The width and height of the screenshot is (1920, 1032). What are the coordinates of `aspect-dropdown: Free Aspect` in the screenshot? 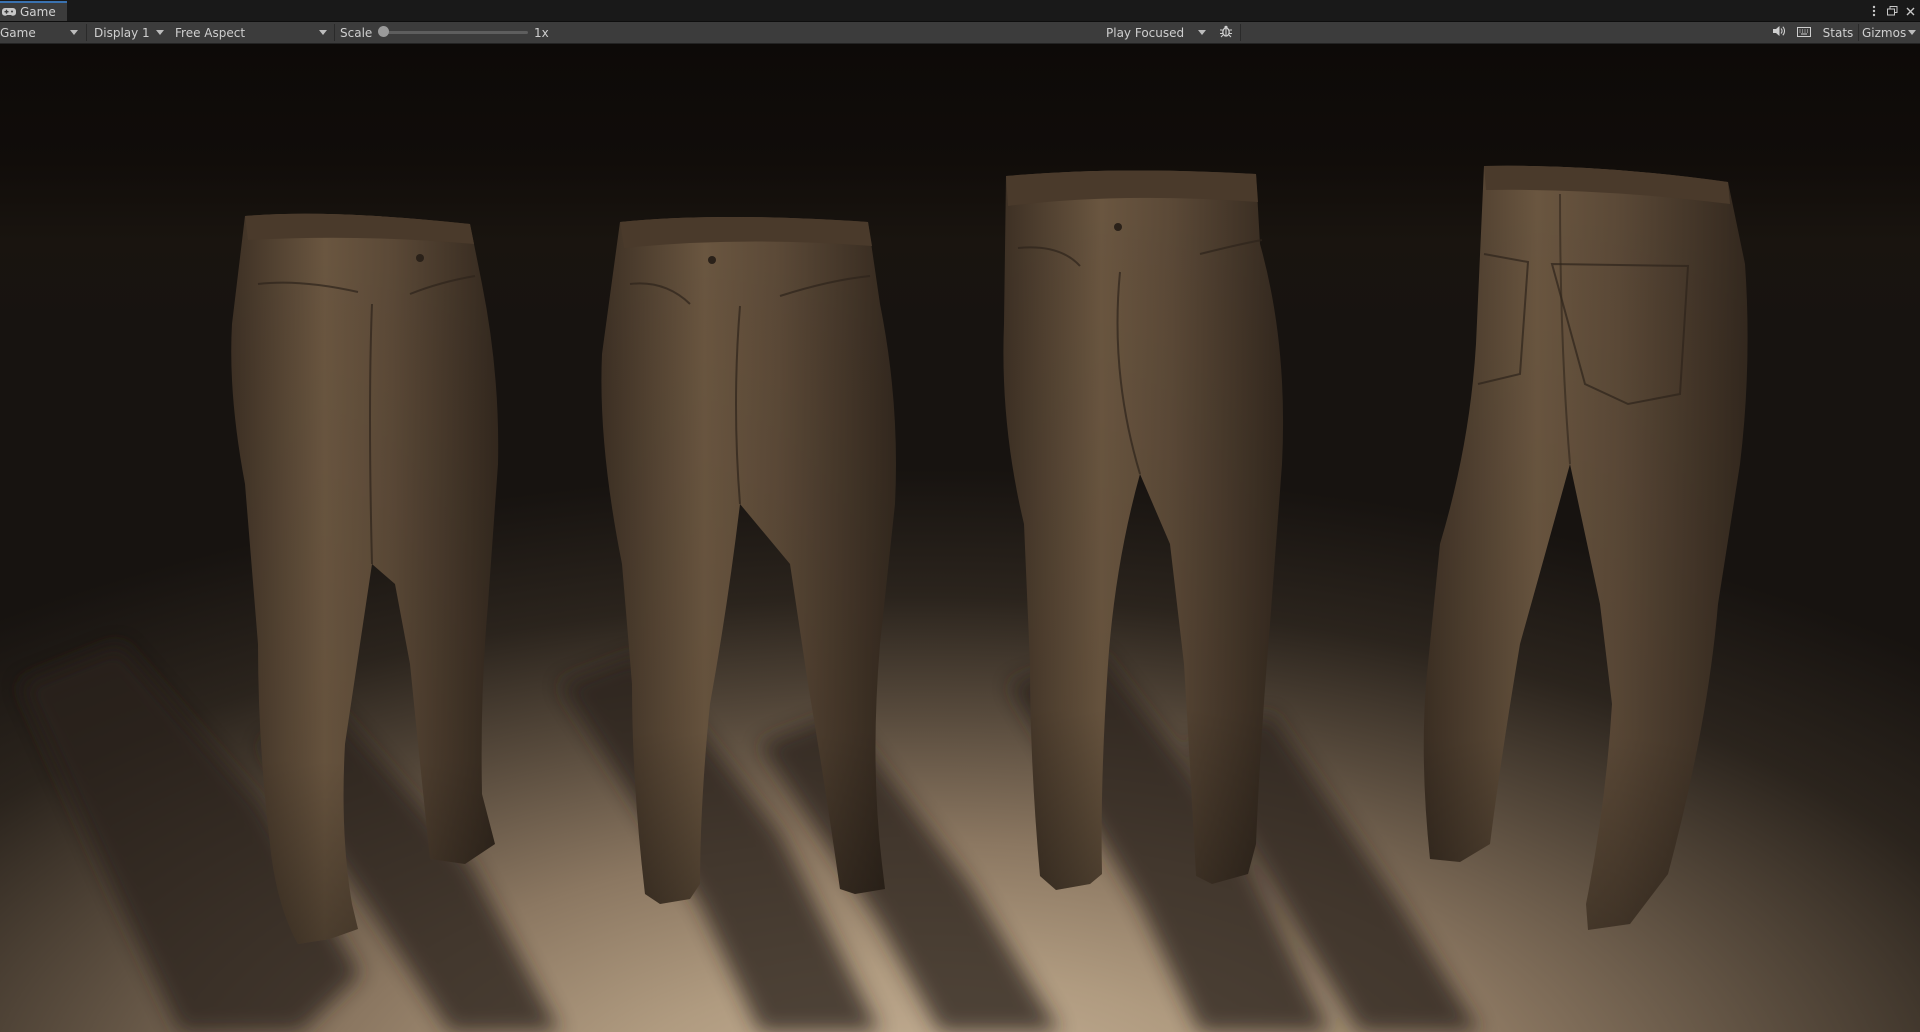 It's located at (253, 32).